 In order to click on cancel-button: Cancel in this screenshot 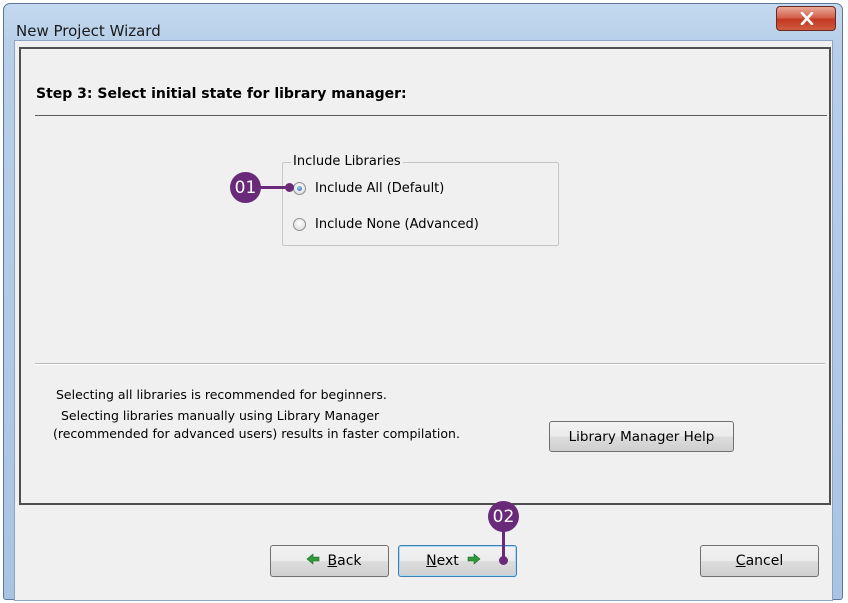, I will do `click(759, 561)`.